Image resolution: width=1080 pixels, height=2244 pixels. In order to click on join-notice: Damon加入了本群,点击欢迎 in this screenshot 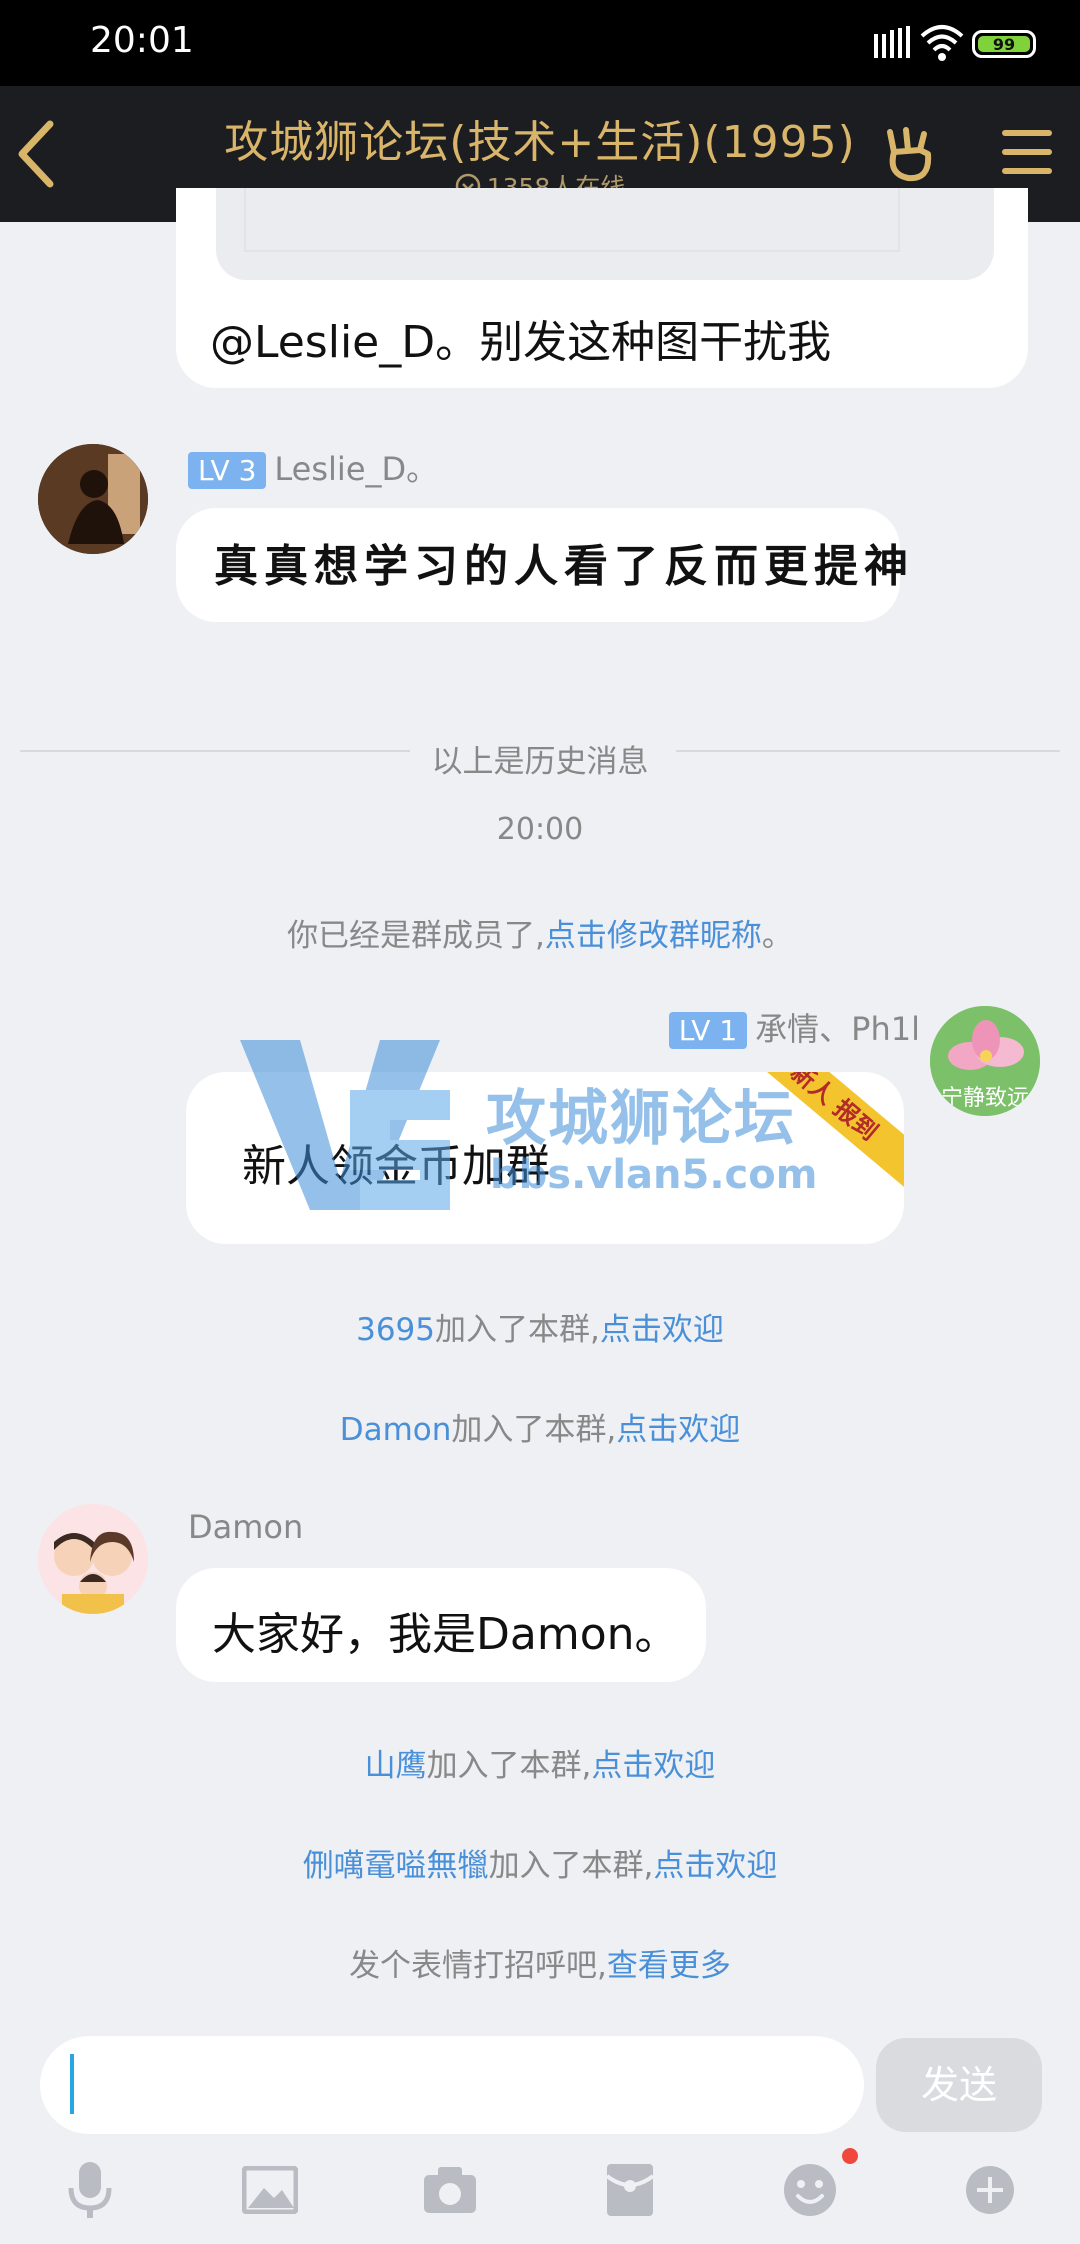, I will do `click(540, 1426)`.